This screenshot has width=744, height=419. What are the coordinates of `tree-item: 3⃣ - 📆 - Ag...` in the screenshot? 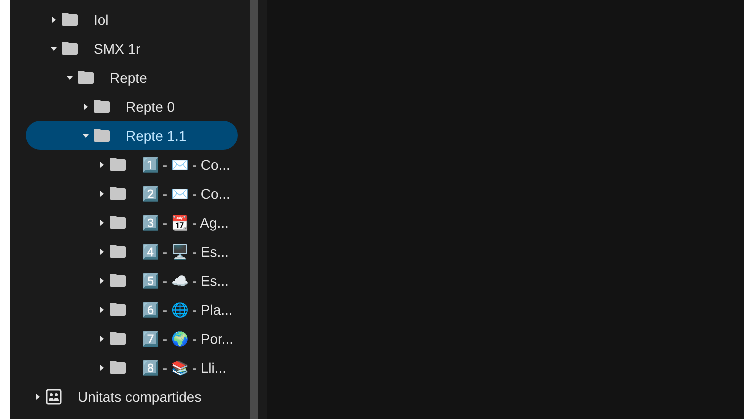 It's located at (132, 222).